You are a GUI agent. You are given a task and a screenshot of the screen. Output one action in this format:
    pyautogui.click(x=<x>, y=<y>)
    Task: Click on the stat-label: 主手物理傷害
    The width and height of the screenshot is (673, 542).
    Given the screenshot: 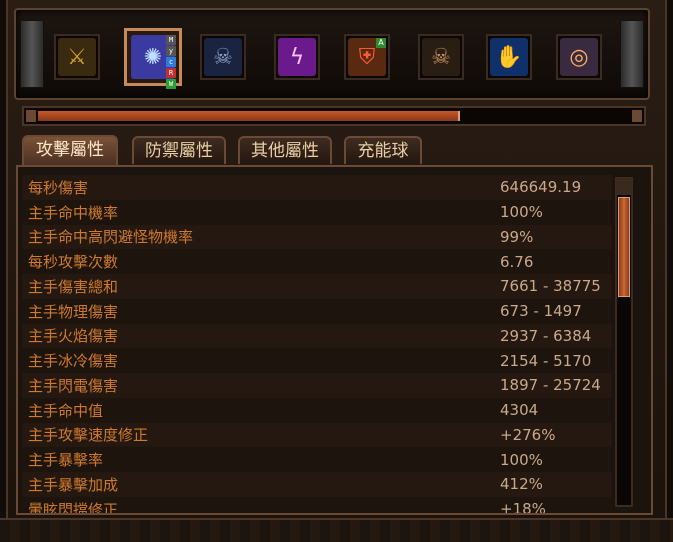 What is the action you would take?
    pyautogui.click(x=73, y=311)
    